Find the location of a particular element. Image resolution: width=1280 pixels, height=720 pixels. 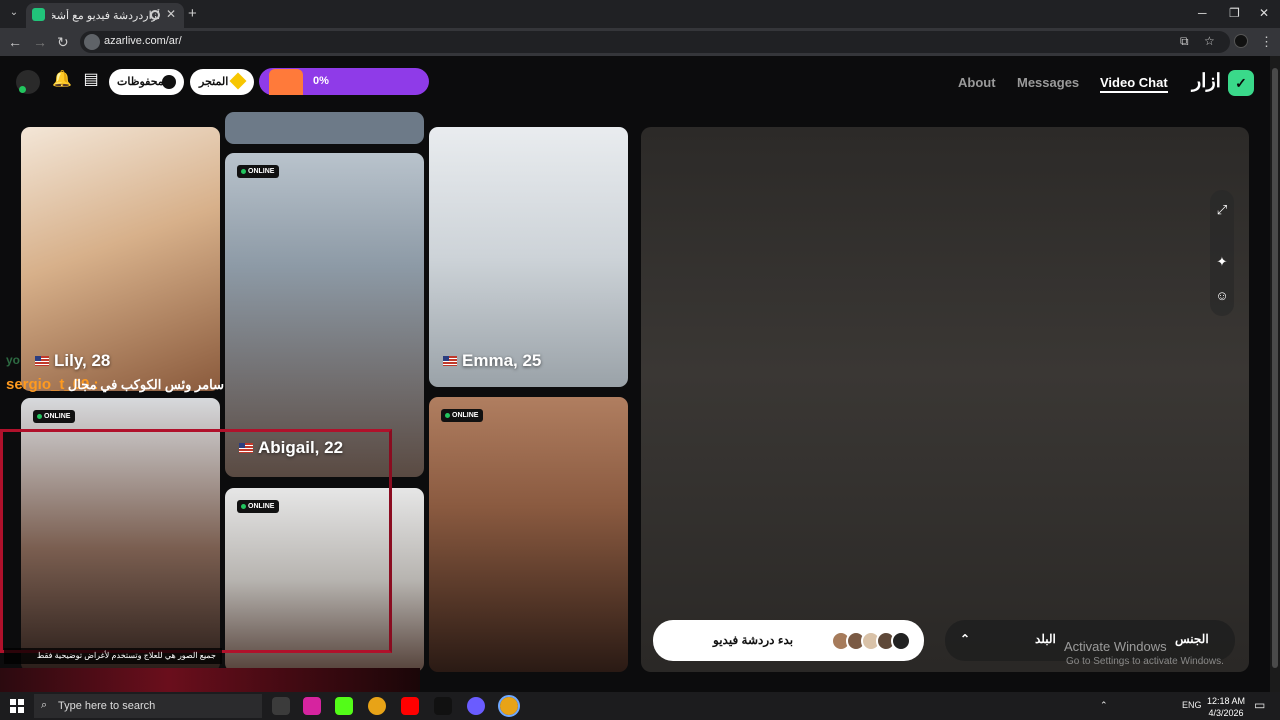

youtube-icon is located at coordinates (410, 706).